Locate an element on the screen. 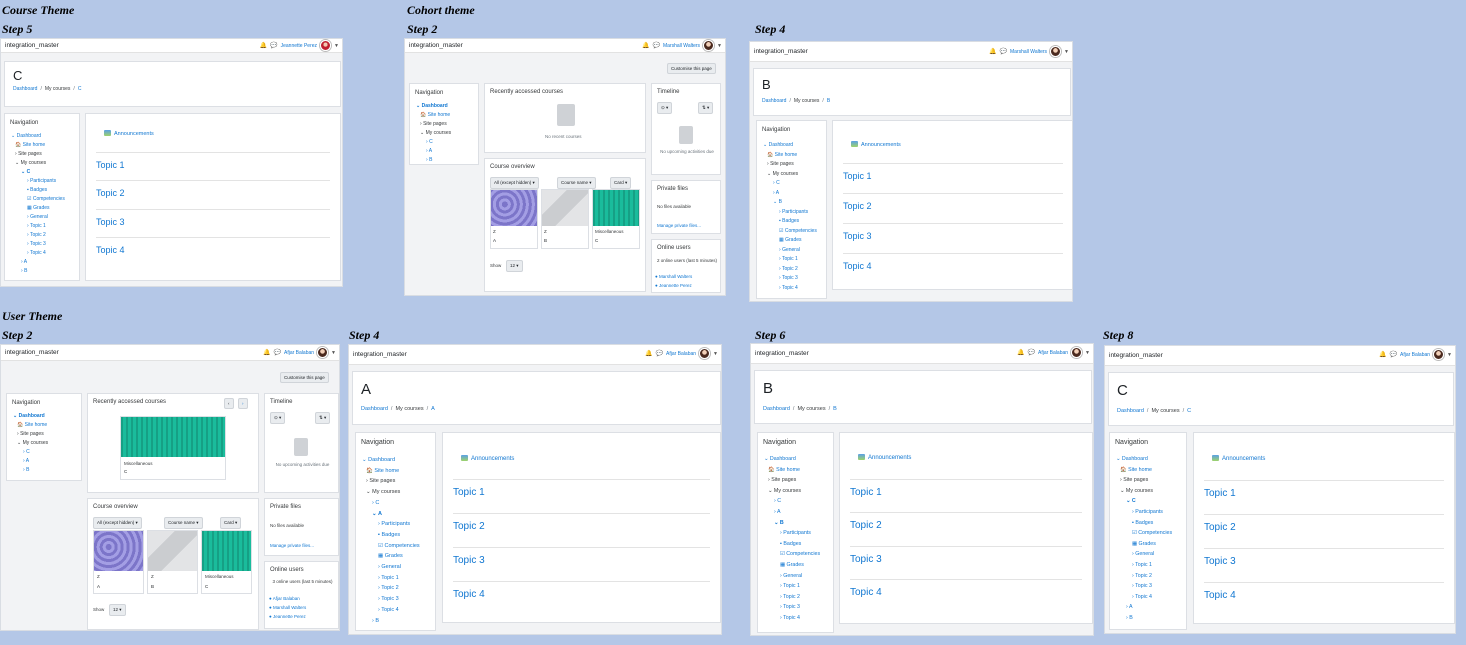  next-button: › is located at coordinates (243, 403).